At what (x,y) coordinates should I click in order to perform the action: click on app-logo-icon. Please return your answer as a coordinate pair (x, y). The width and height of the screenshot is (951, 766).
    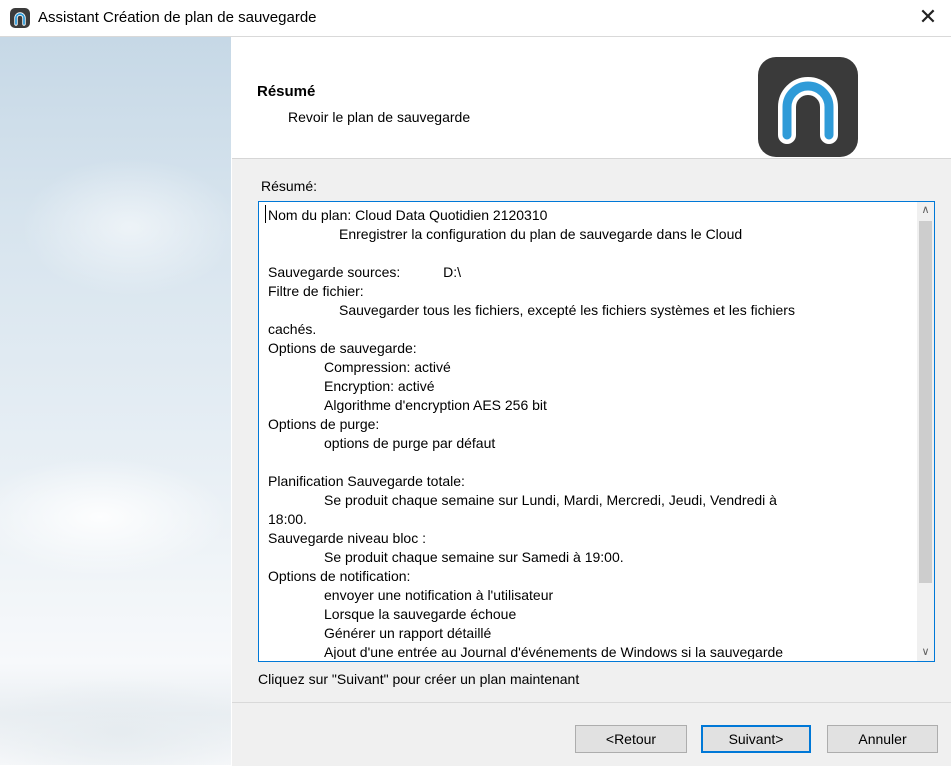
    Looking at the image, I should click on (20, 18).